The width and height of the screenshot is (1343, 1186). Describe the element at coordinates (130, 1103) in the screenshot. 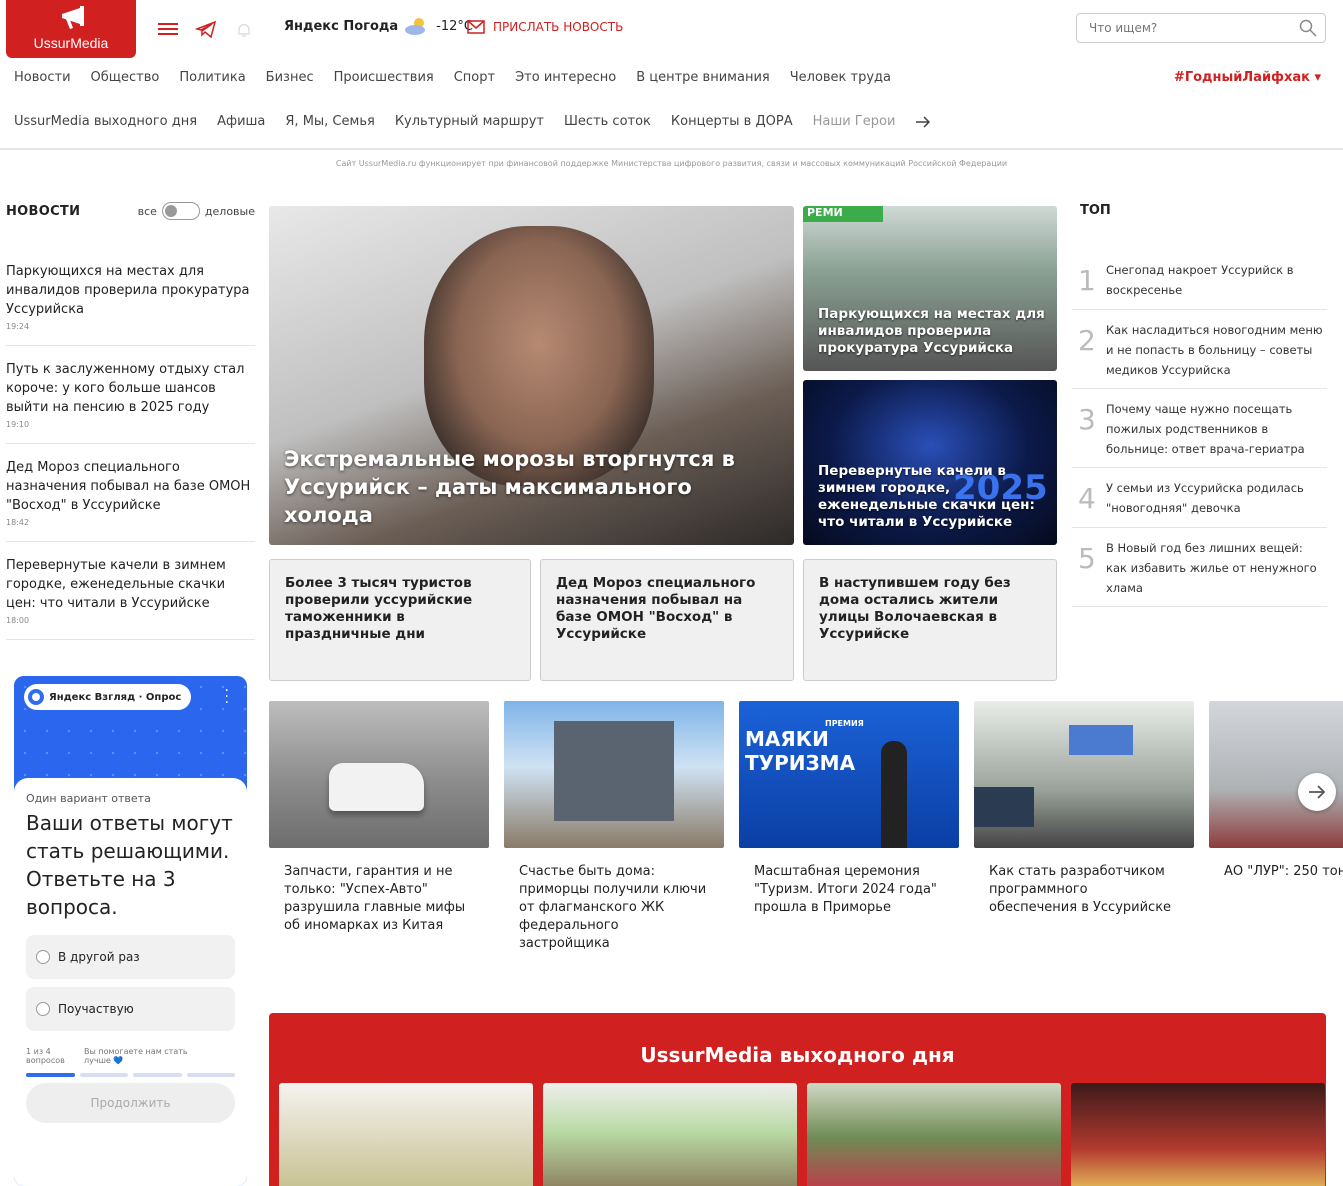

I see `continue-button: Продолжить` at that location.